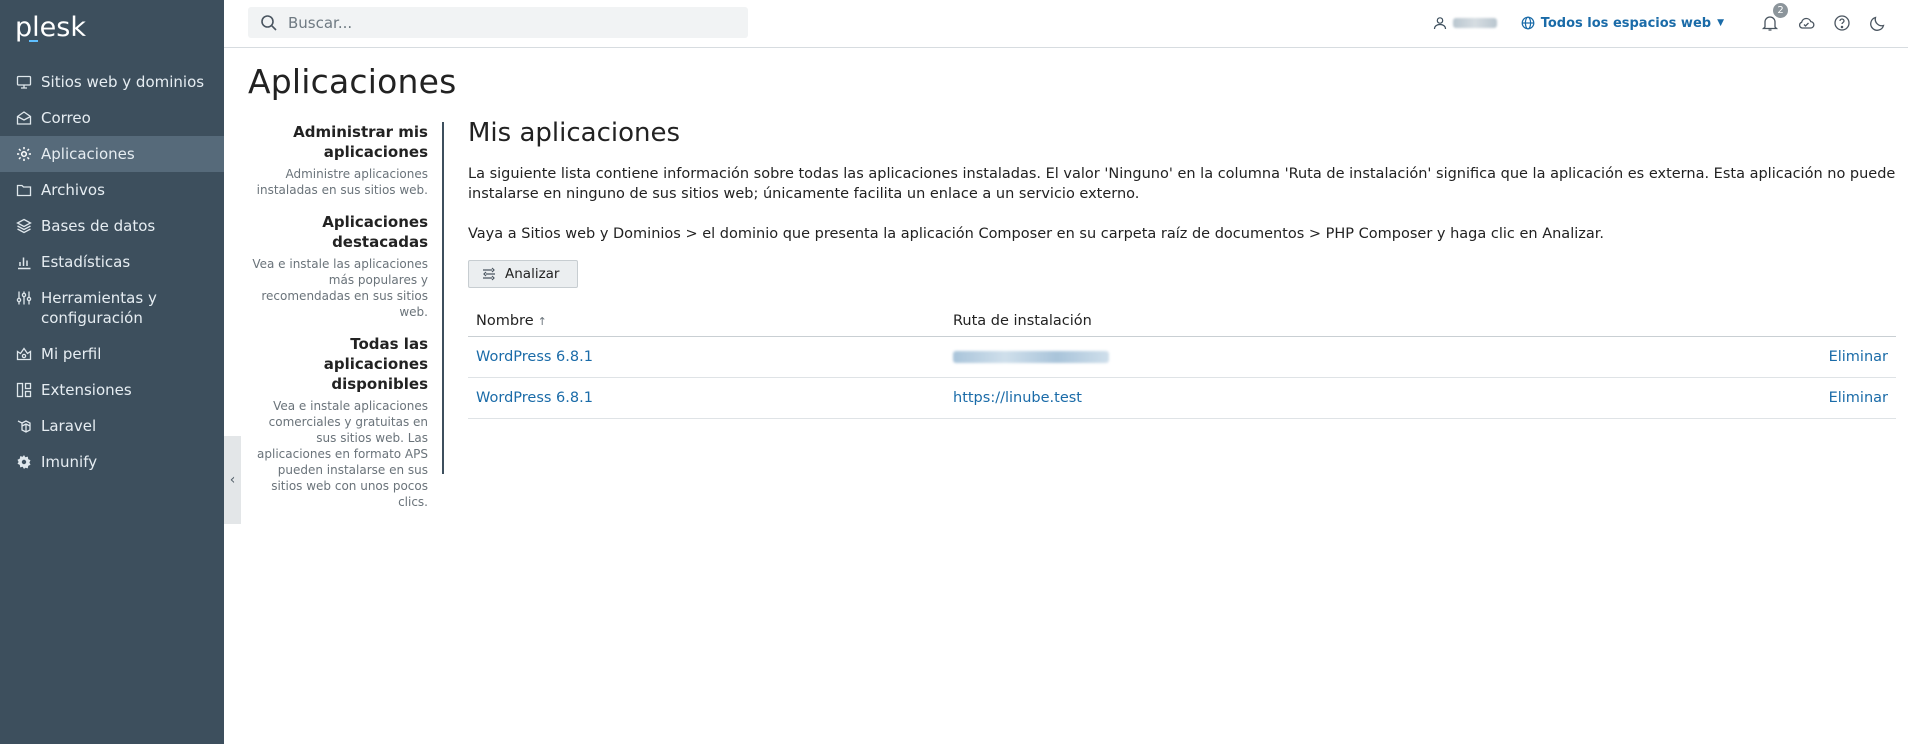  I want to click on sidebar-item-label: Herramientas y configuración, so click(99, 308).